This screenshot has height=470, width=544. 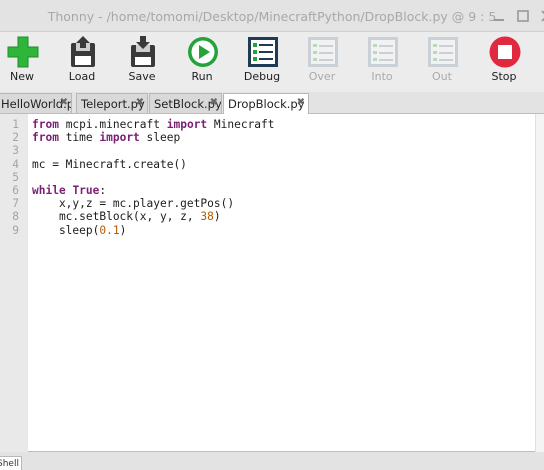 What do you see at coordinates (15, 230) in the screenshot?
I see `line-number: 9` at bounding box center [15, 230].